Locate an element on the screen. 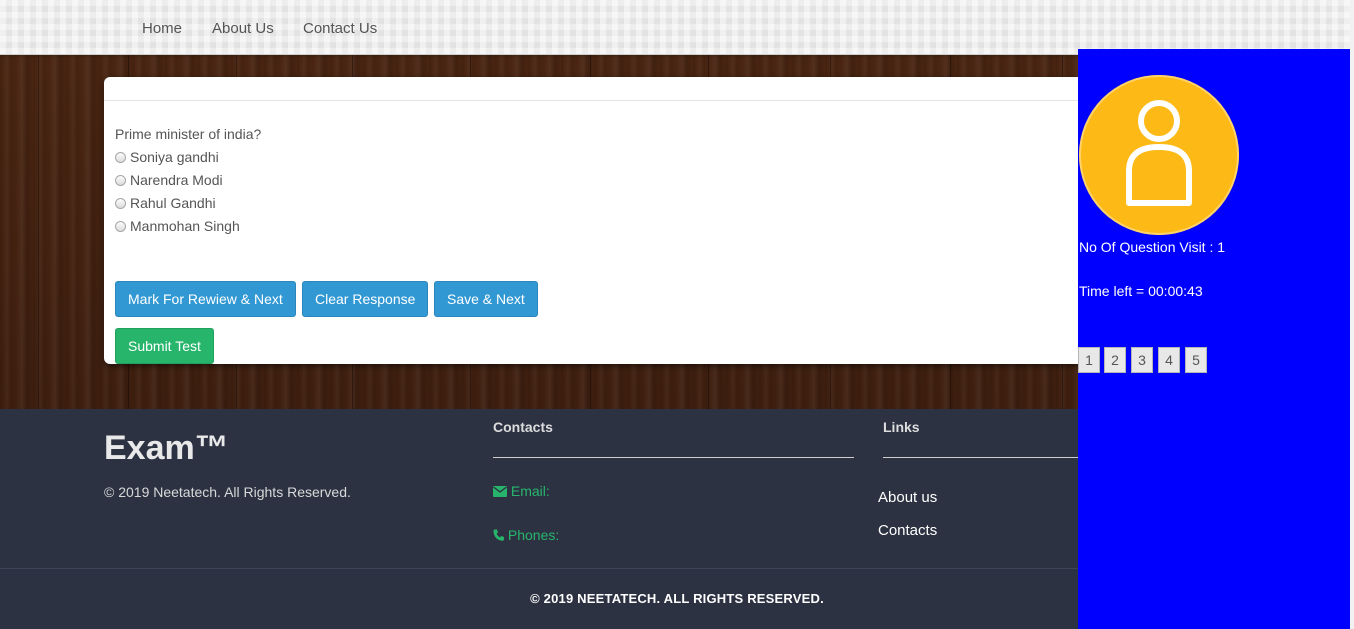  question-number-button: 5 is located at coordinates (1196, 360).